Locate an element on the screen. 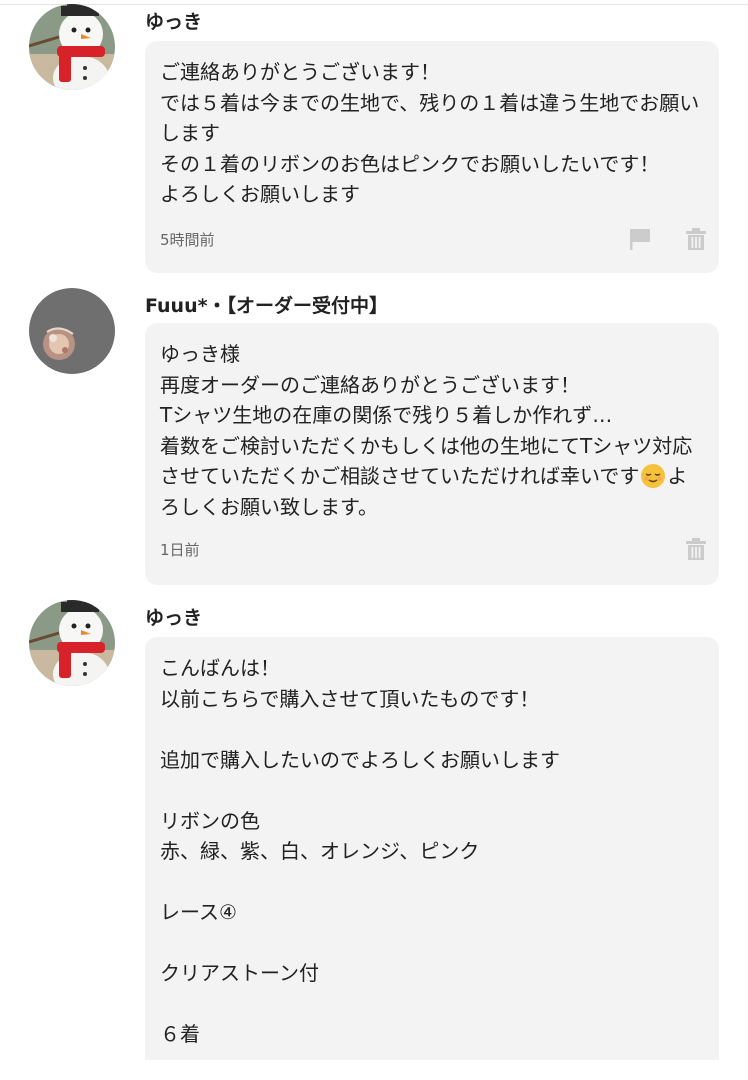 The height and width of the screenshot is (1080, 748). flag-icon is located at coordinates (640, 239).